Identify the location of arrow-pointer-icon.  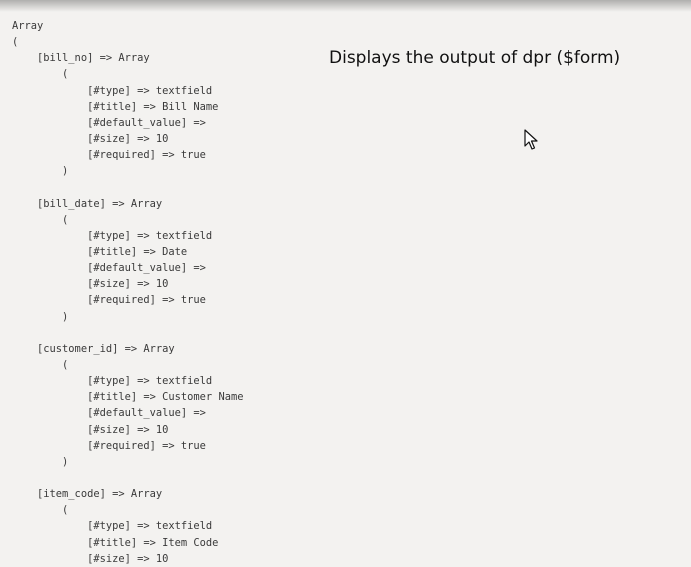
(531, 139).